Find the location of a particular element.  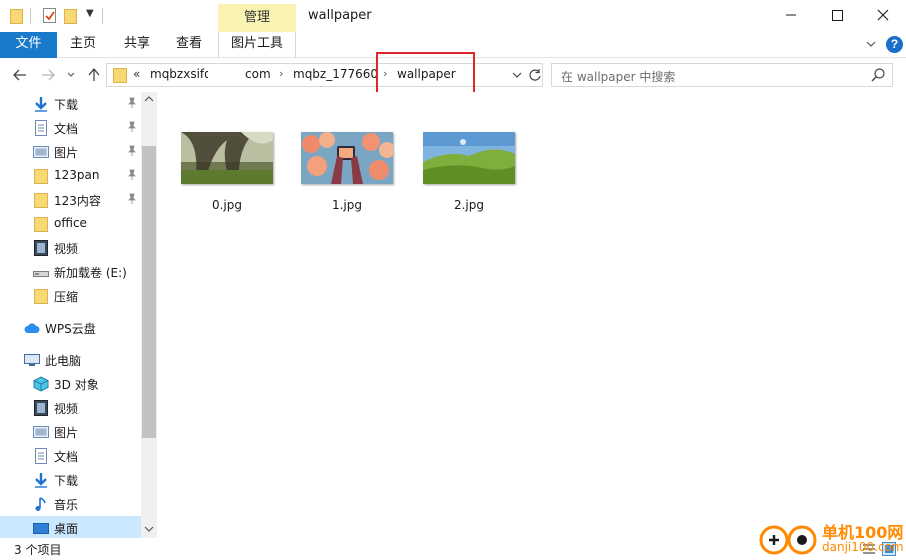

3d-objects-icon is located at coordinates (41, 384).